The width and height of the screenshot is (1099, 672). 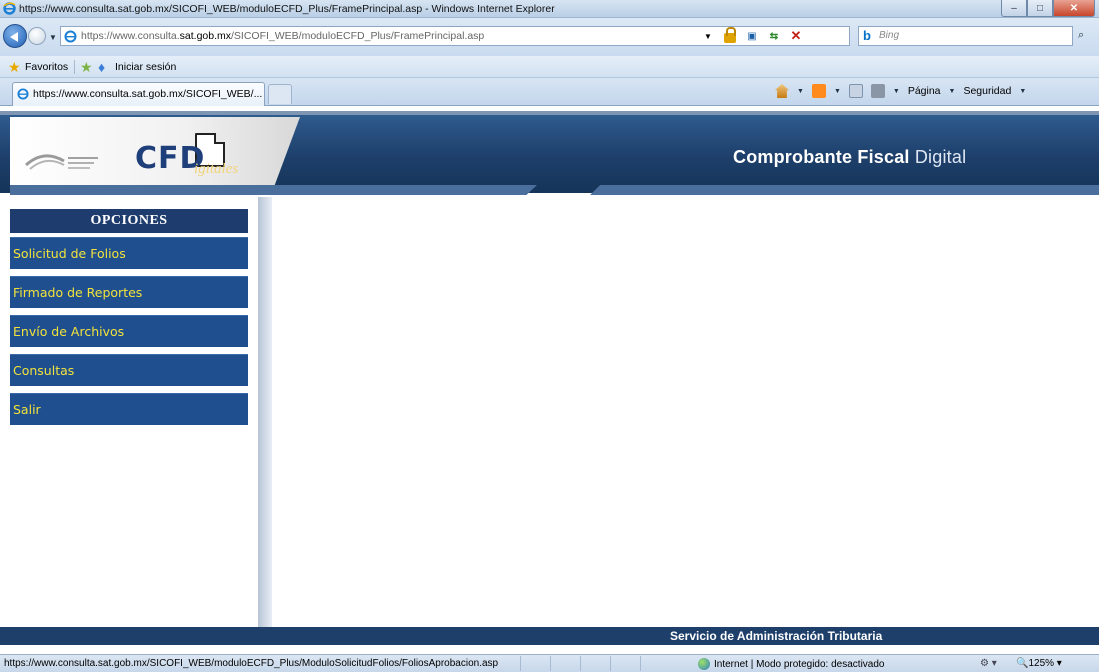 I want to click on search-icon: ⌕, so click(x=1081, y=35).